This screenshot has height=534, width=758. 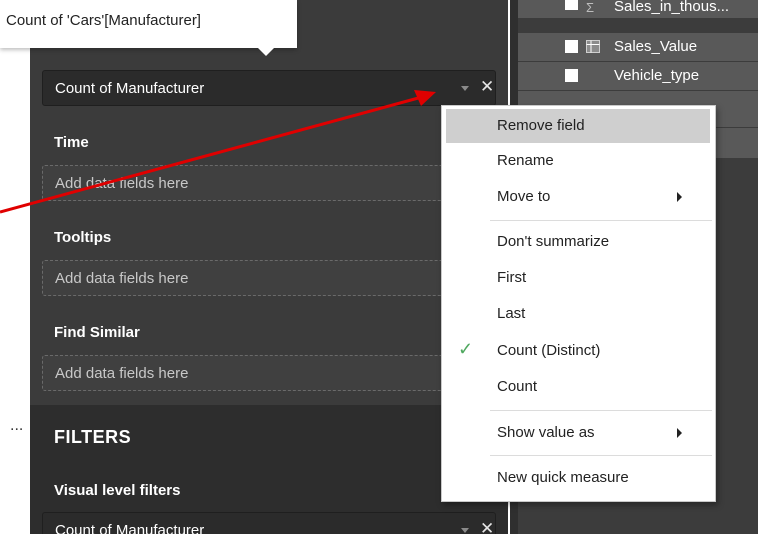 What do you see at coordinates (269, 523) in the screenshot?
I see `filter-chip: Count of Manufacturer ✕` at bounding box center [269, 523].